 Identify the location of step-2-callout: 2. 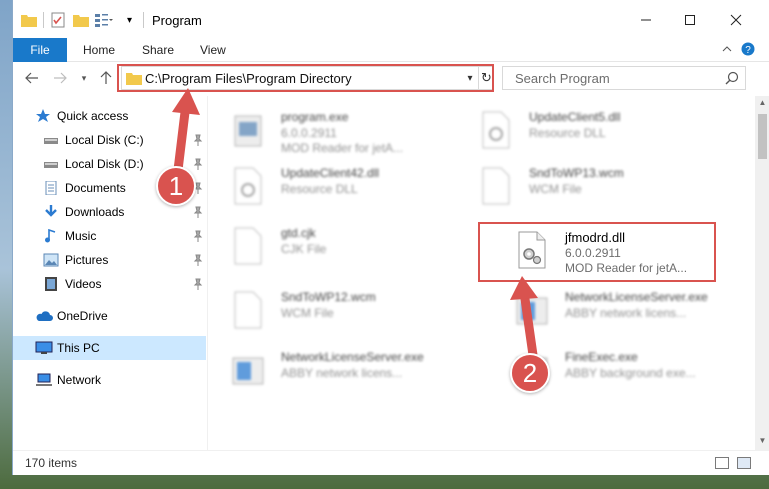
(530, 373).